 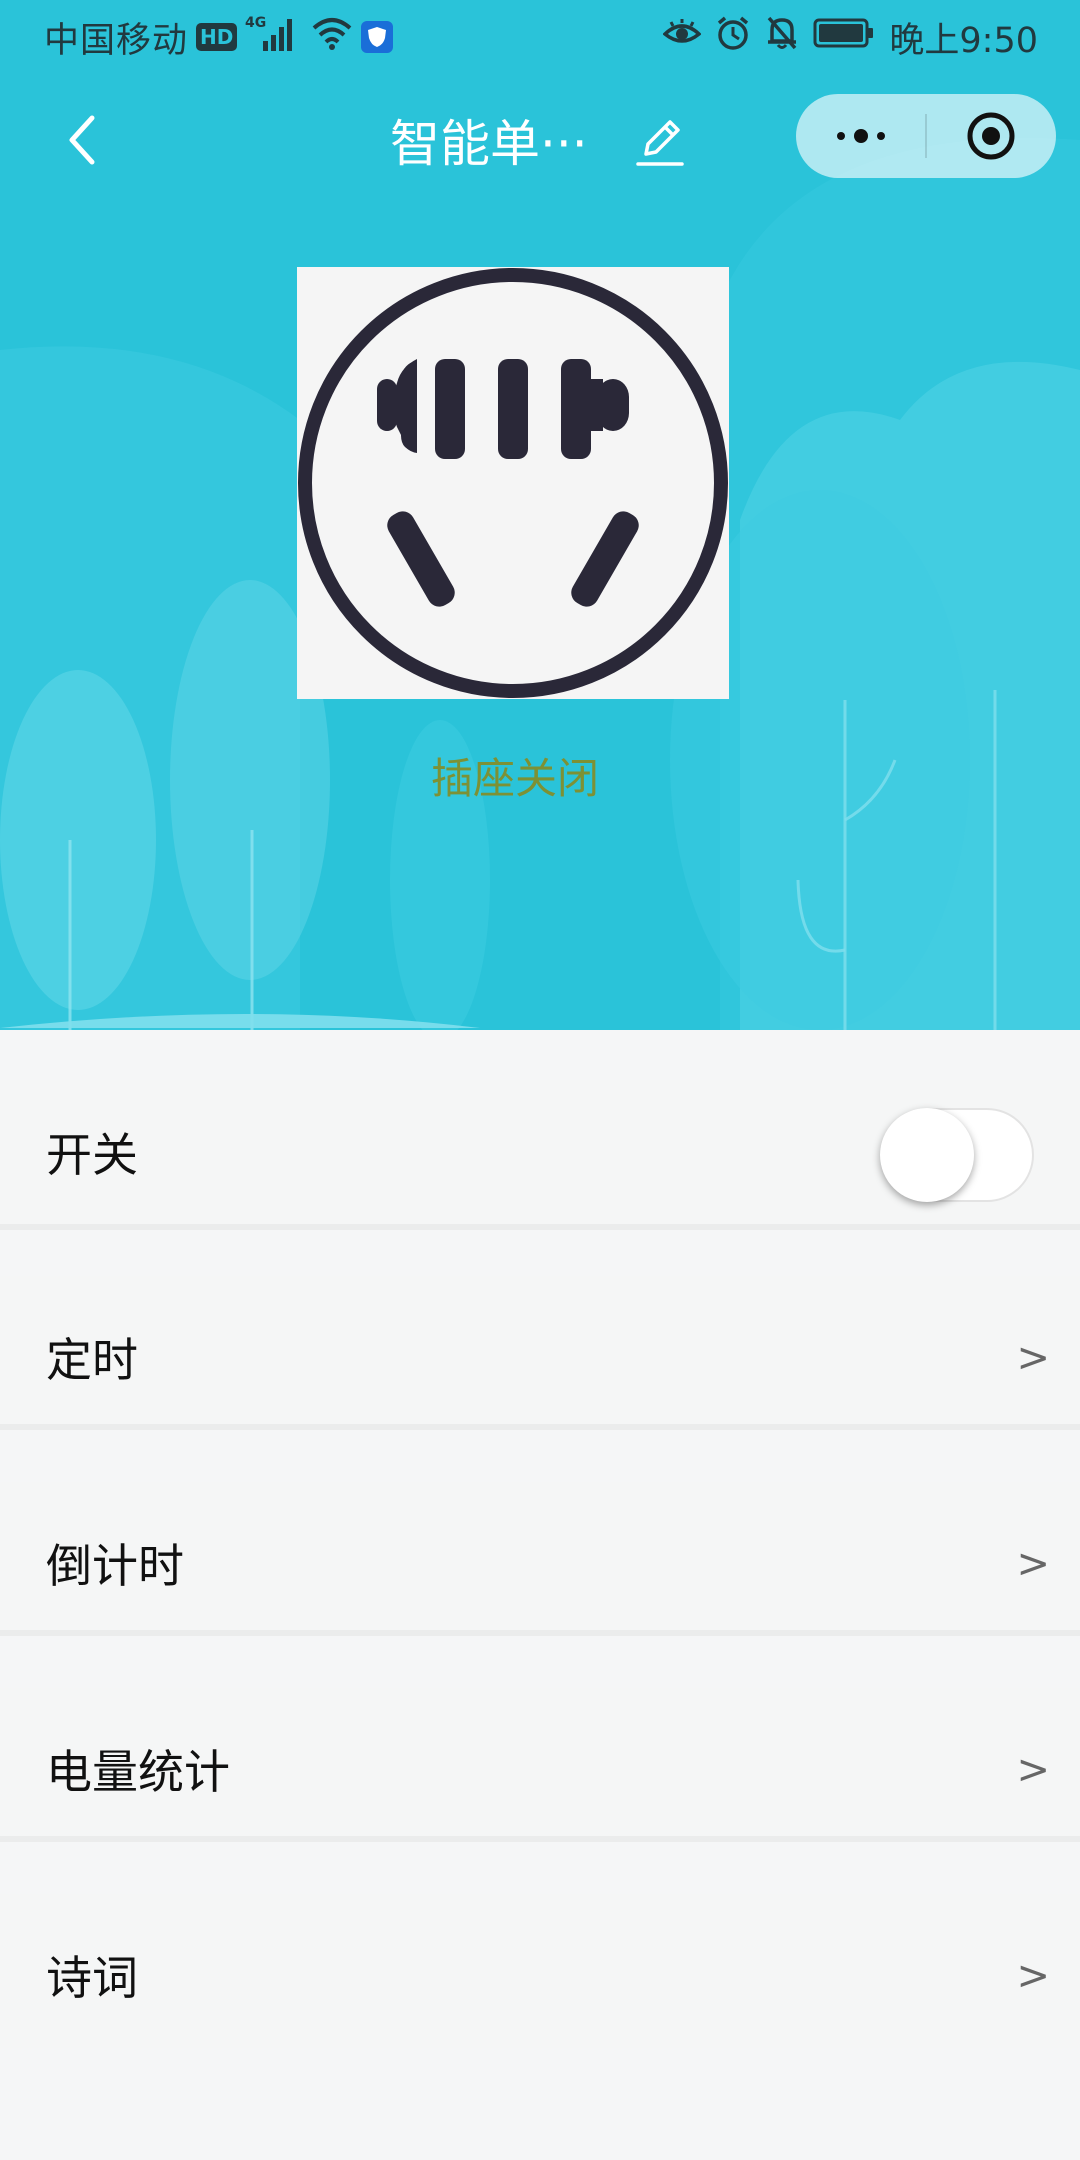 I want to click on hd-icon: HD, so click(x=217, y=37).